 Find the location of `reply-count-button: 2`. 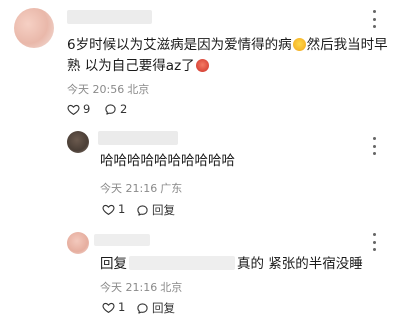

reply-count-button: 2 is located at coordinates (115, 109).